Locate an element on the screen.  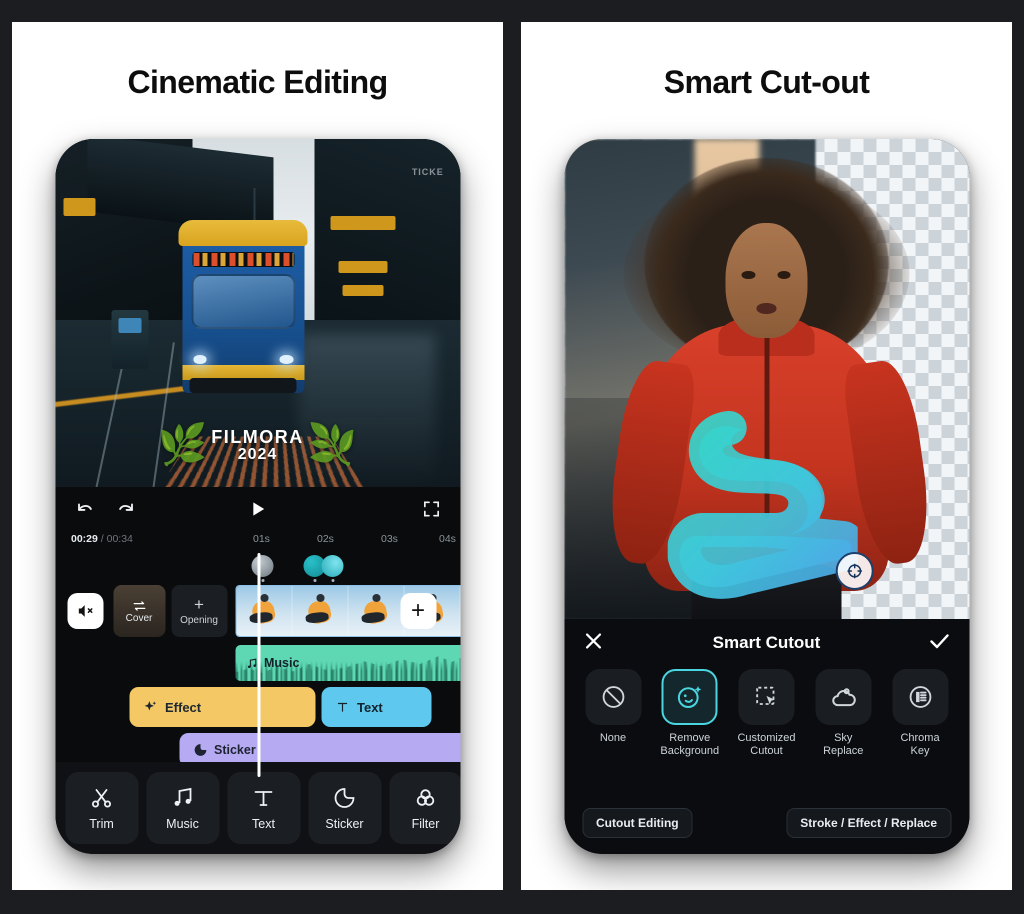
playback-control-bar is located at coordinates (257, 509).